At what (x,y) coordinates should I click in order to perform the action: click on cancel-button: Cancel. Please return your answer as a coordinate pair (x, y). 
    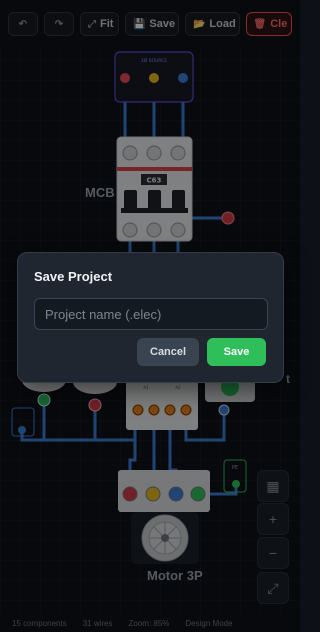
    Looking at the image, I should click on (168, 352).